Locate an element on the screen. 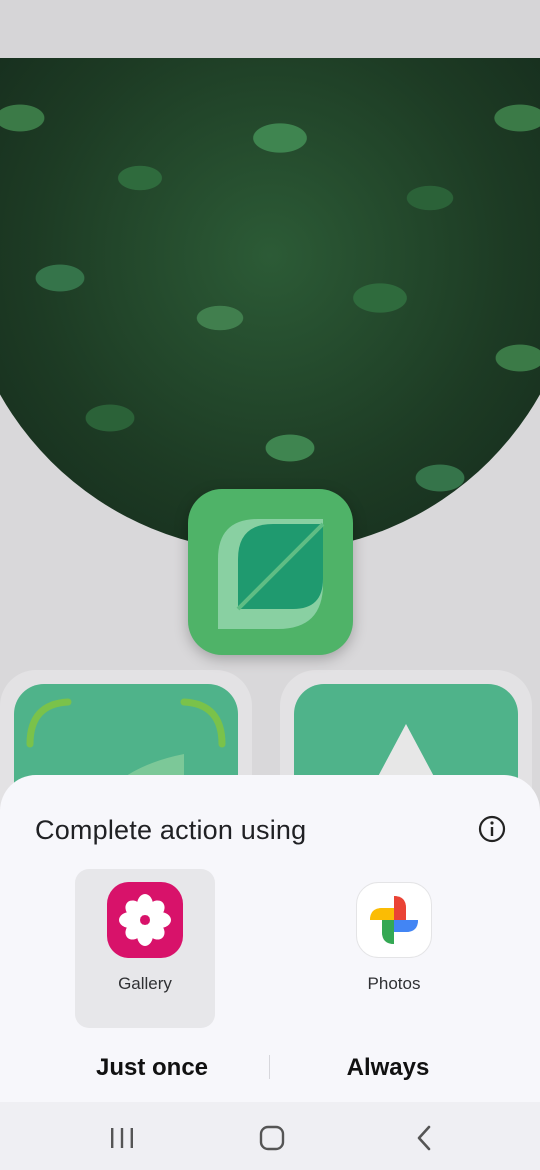 Image resolution: width=540 pixels, height=1170 pixels. app-option-label: Gallery is located at coordinates (145, 983).